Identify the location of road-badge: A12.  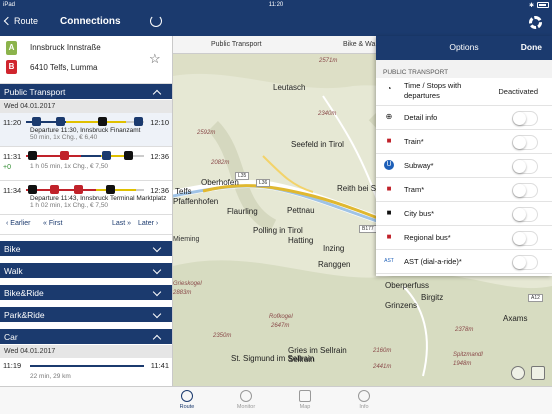
(535, 298).